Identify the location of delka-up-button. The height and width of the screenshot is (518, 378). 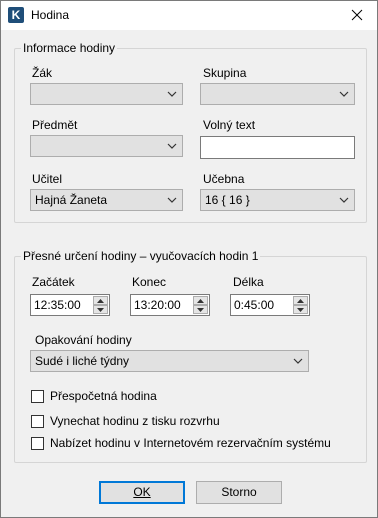
(300, 300).